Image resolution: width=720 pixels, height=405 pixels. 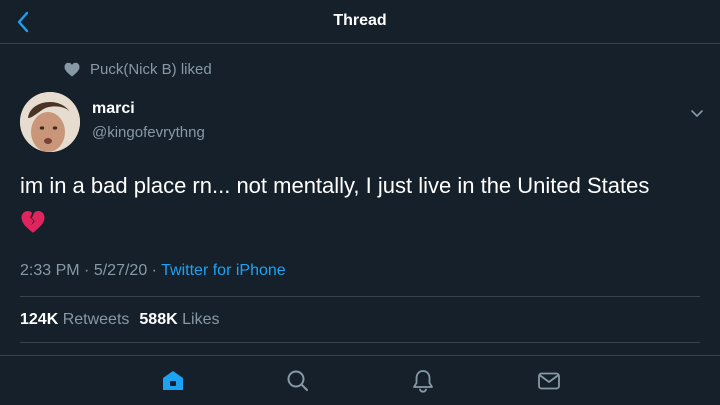 What do you see at coordinates (33, 222) in the screenshot?
I see `broken-heart-icon` at bounding box center [33, 222].